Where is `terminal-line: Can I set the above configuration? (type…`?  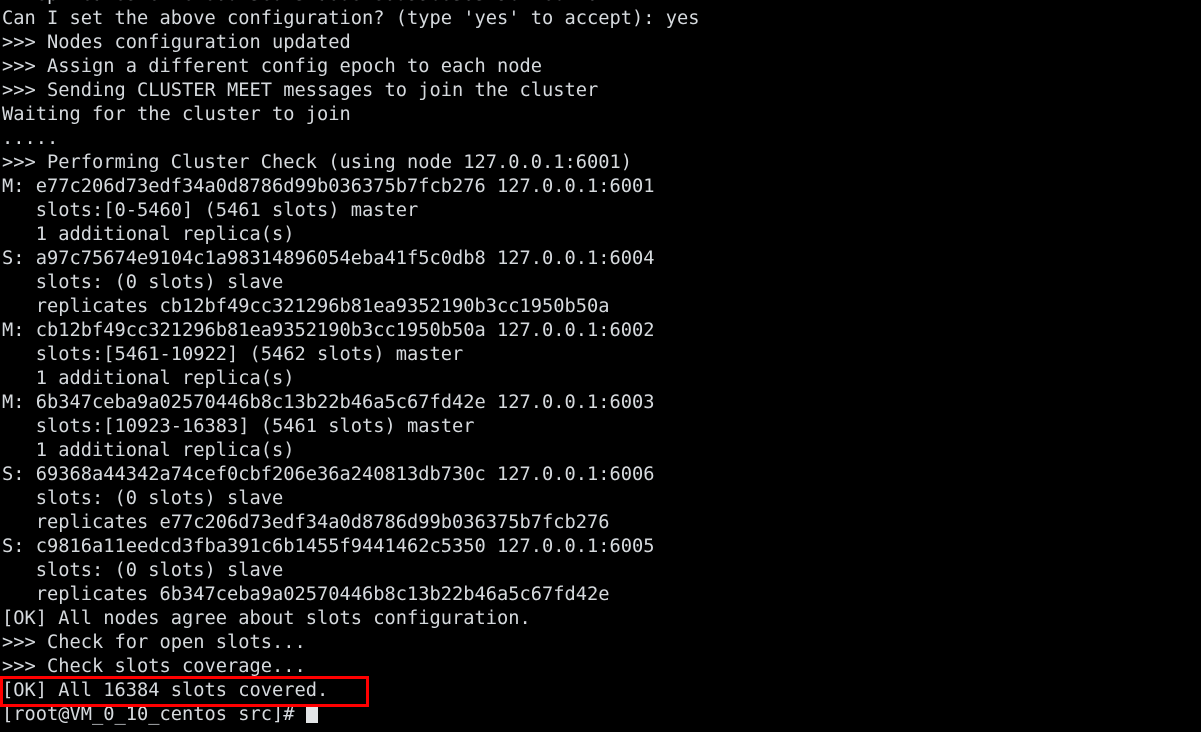 terminal-line: Can I set the above configuration? (type… is located at coordinates (351, 18).